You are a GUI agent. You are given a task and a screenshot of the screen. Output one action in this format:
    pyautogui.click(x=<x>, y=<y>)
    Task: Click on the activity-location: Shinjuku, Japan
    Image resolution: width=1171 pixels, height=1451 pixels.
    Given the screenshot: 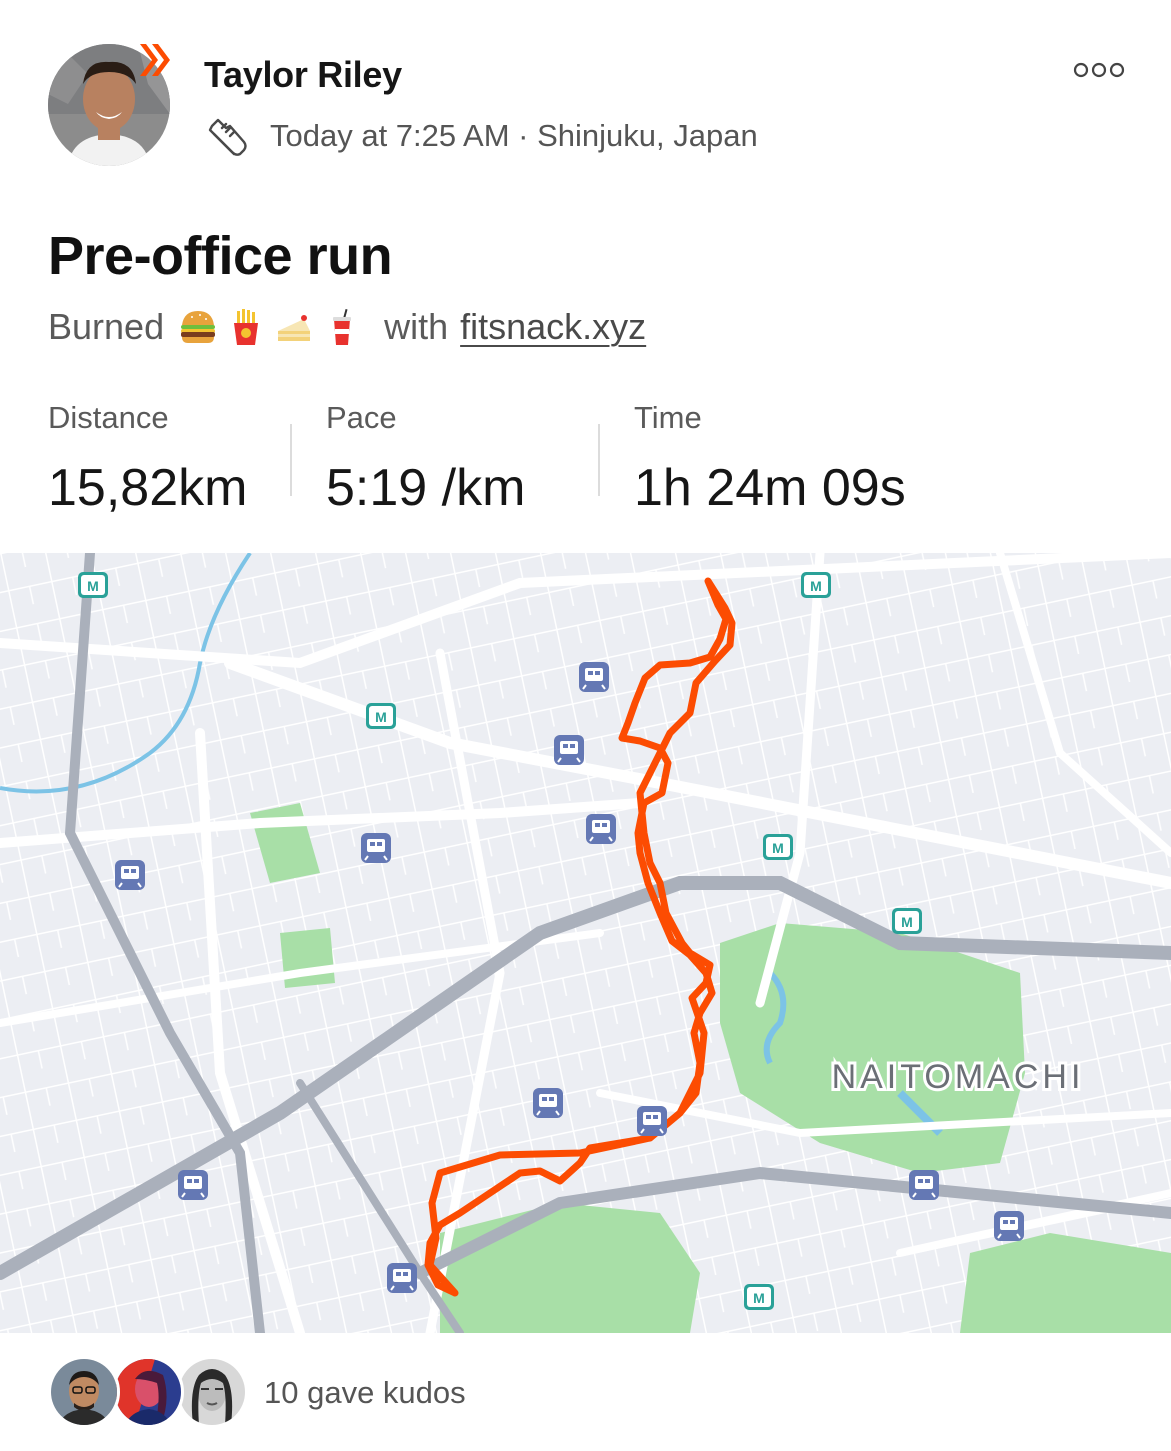 What is the action you would take?
    pyautogui.click(x=647, y=135)
    